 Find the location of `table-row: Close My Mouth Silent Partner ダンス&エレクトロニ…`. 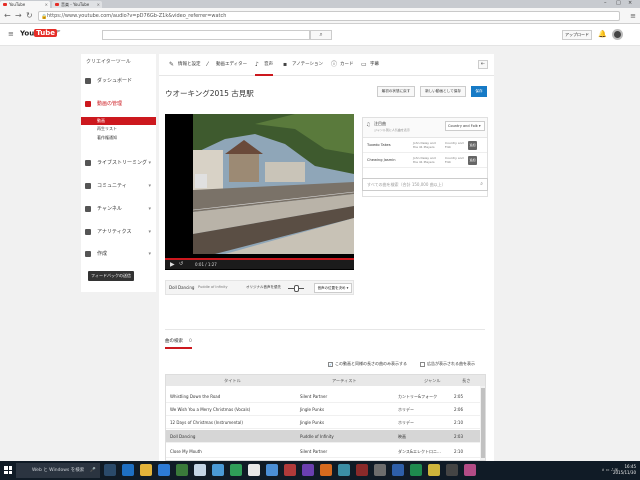

table-row: Close My Mouth Silent Partner ダンス&エレクトロニ… is located at coordinates (323, 451).